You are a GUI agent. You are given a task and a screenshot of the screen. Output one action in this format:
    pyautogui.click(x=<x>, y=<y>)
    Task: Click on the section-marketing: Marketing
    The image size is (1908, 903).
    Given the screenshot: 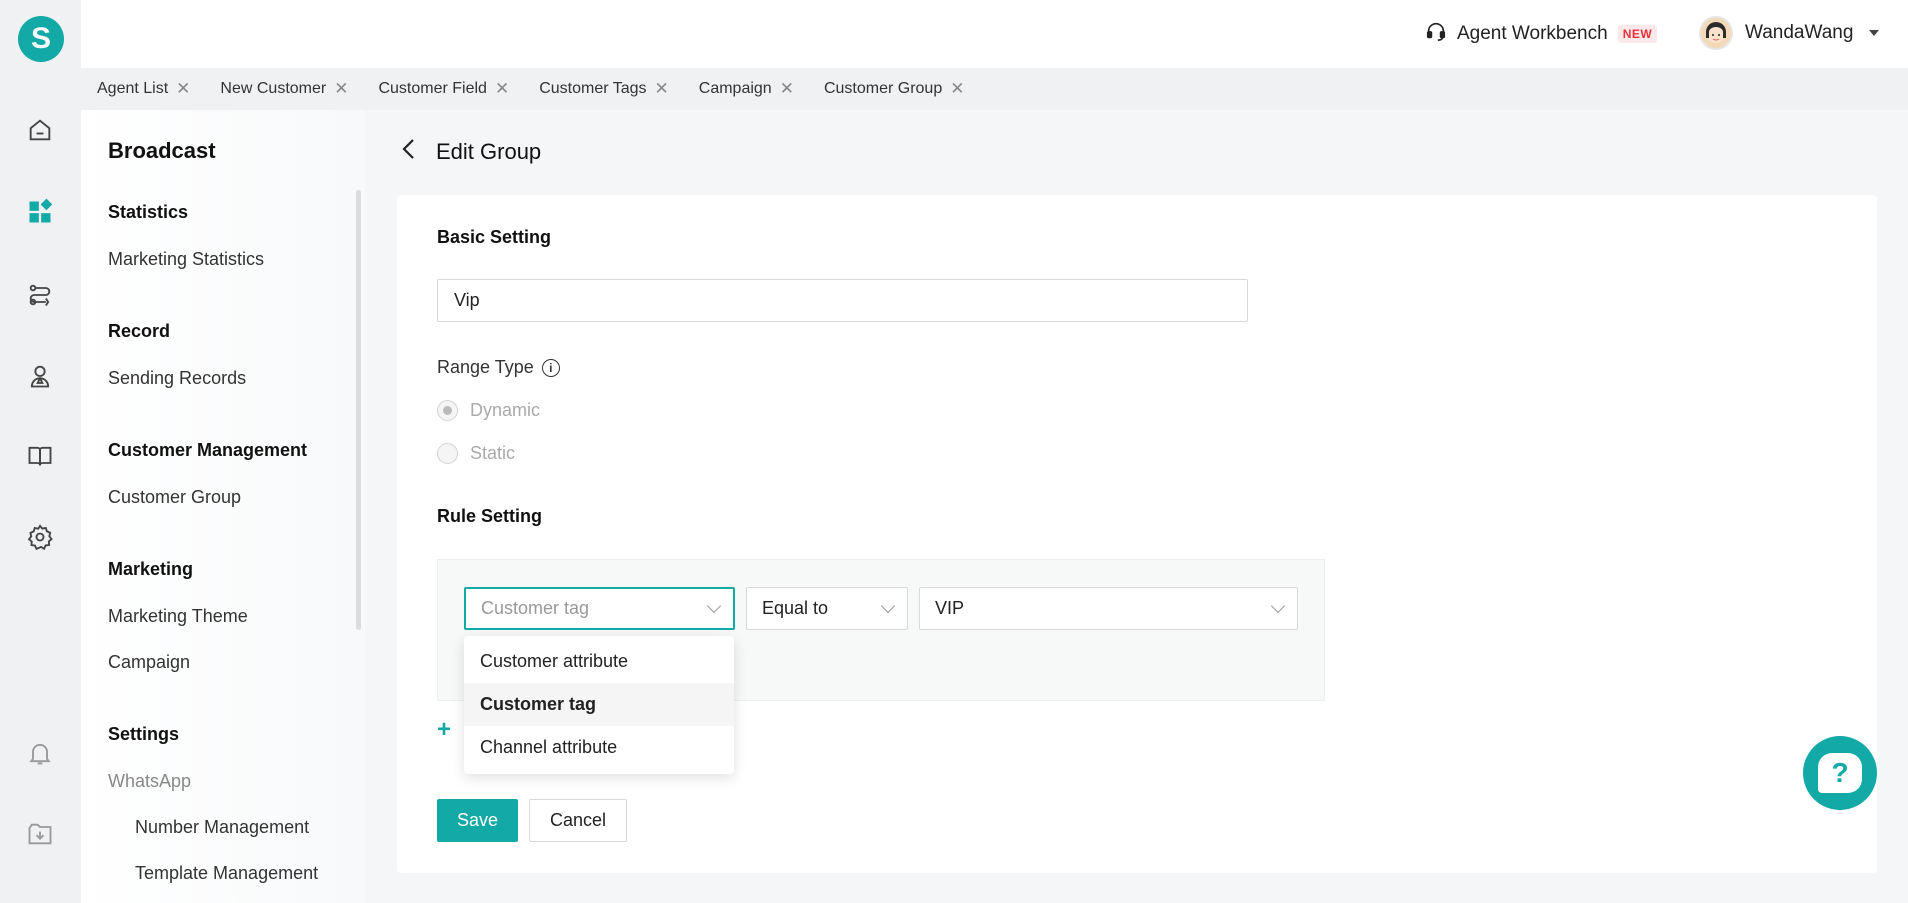 What is the action you would take?
    pyautogui.click(x=151, y=569)
    